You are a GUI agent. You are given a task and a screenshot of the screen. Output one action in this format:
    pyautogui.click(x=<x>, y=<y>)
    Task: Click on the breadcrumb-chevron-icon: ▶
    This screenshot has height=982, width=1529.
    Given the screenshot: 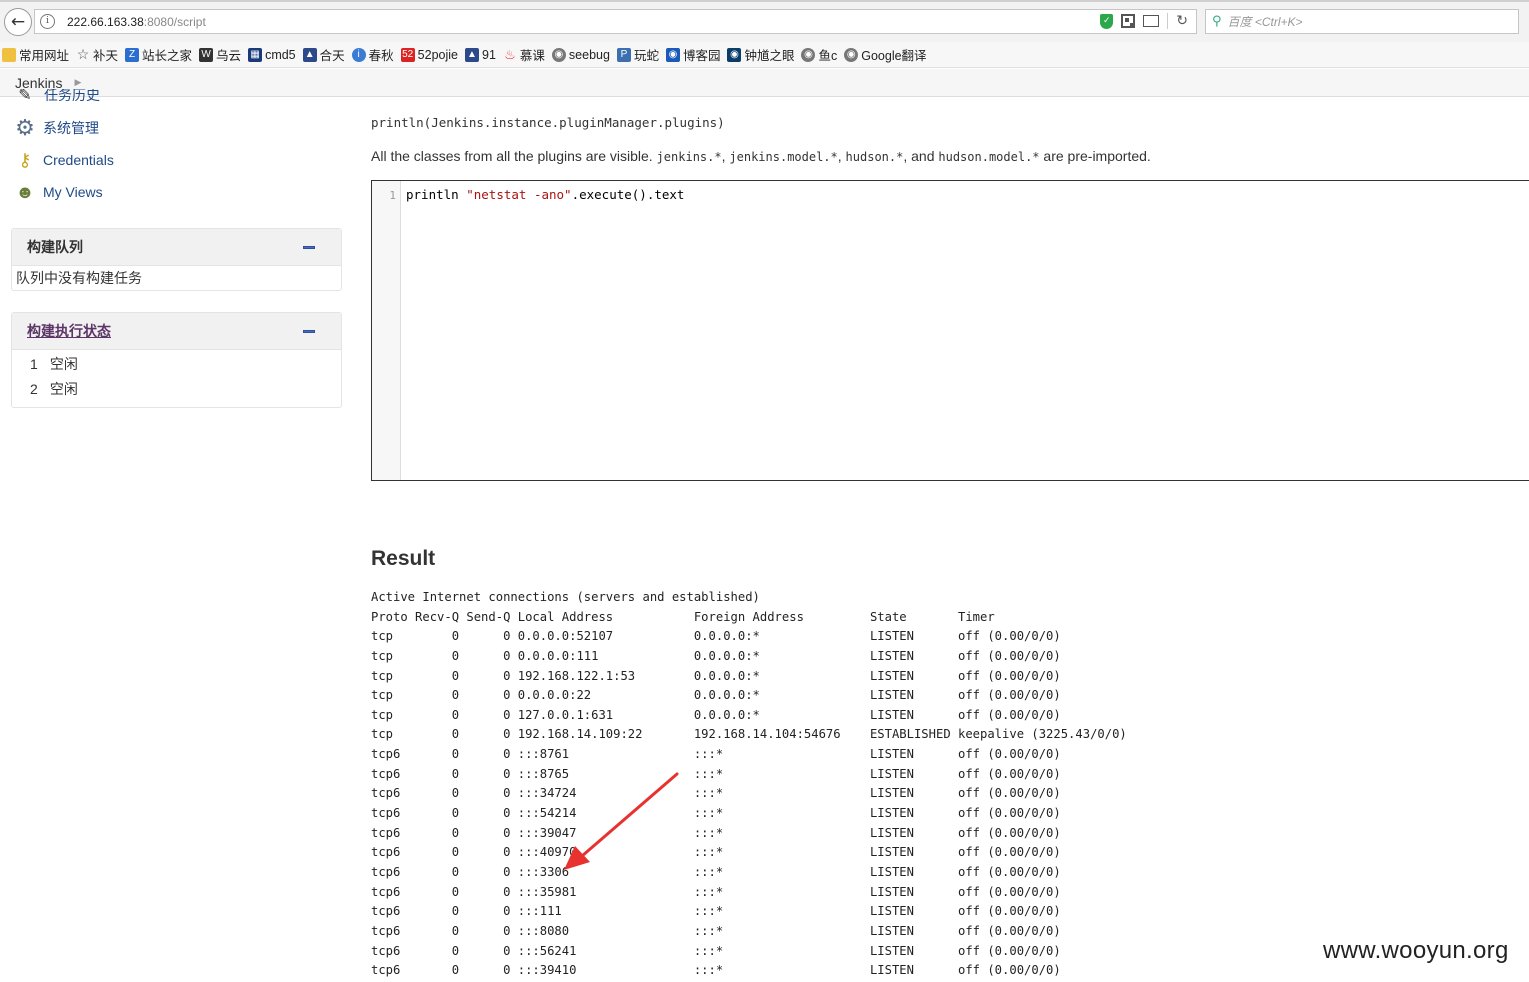 What is the action you would take?
    pyautogui.click(x=77, y=83)
    